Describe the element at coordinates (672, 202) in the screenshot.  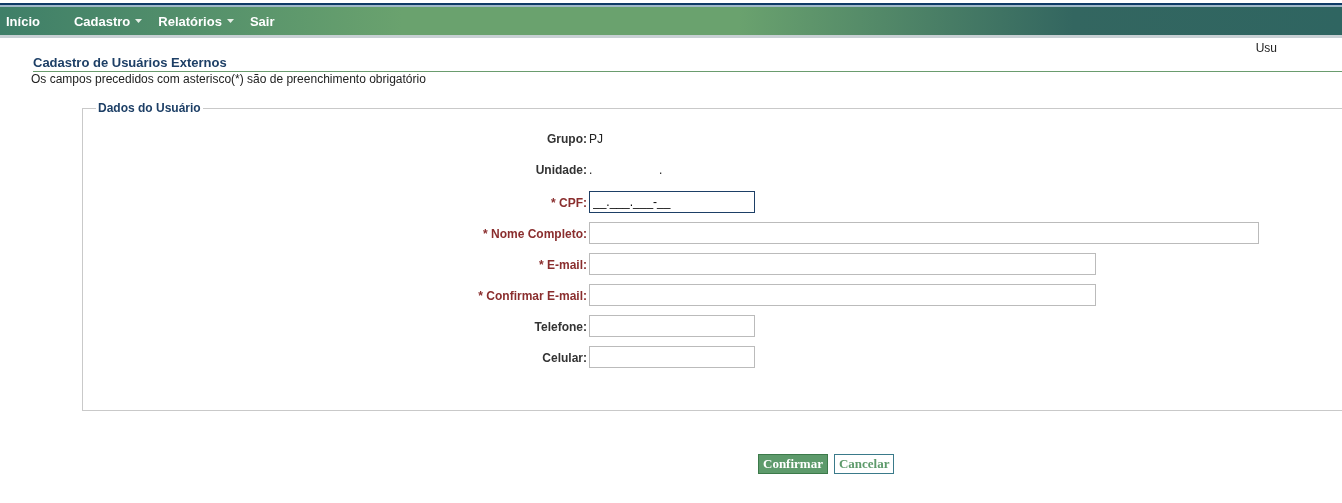
I see `input-field: __.___.___-__` at that location.